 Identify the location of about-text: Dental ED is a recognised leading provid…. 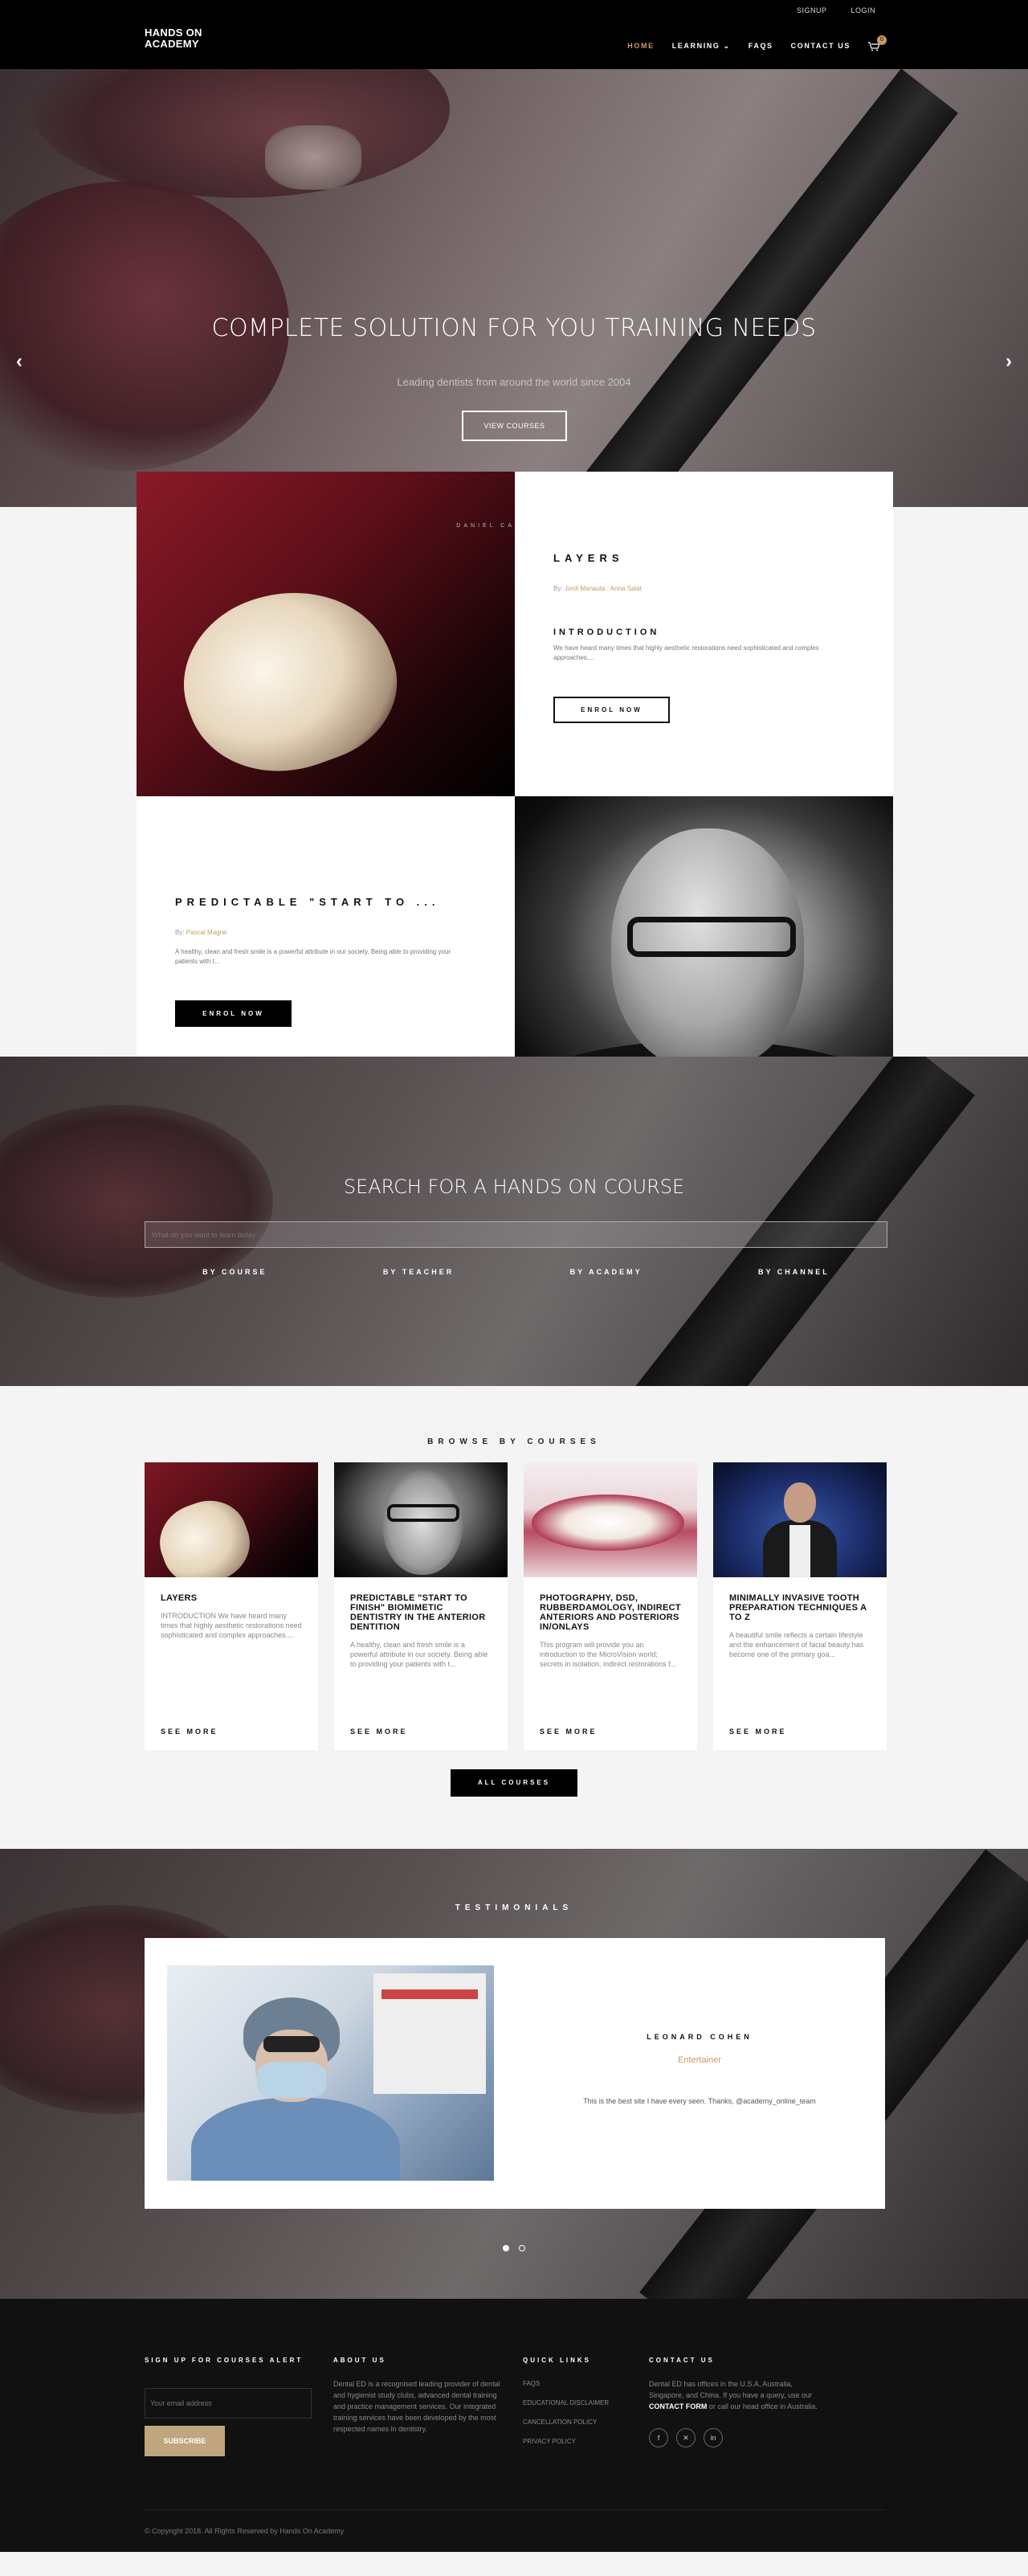
(416, 2406).